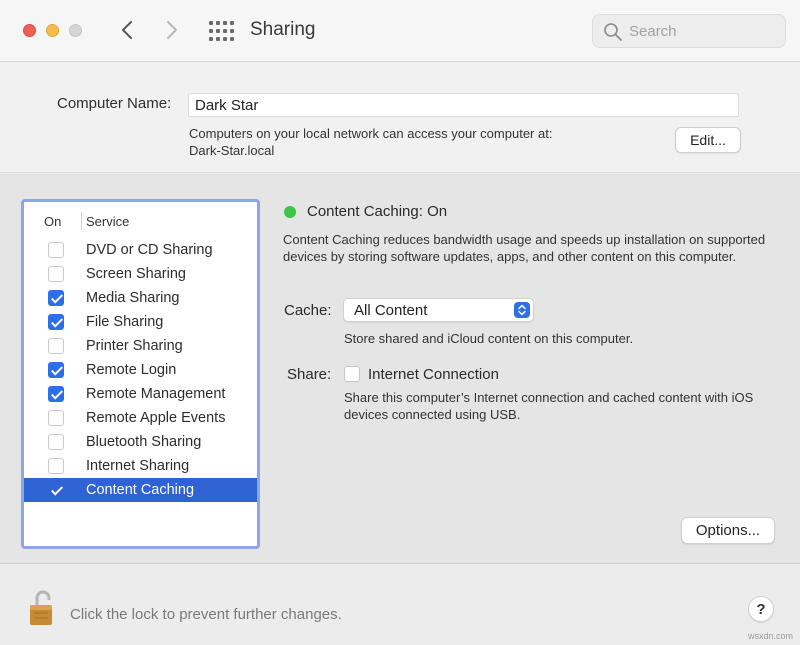 Image resolution: width=800 pixels, height=645 pixels. Describe the element at coordinates (613, 32) in the screenshot. I see `search-icon` at that location.